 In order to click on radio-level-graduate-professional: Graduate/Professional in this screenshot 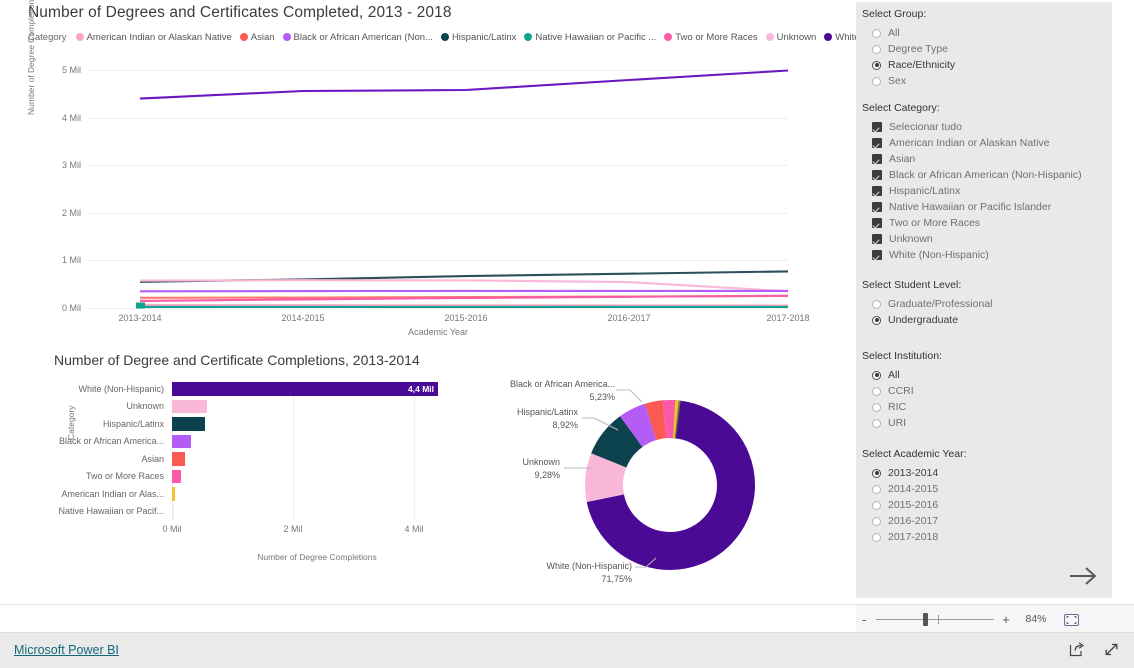, I will do `click(990, 304)`.